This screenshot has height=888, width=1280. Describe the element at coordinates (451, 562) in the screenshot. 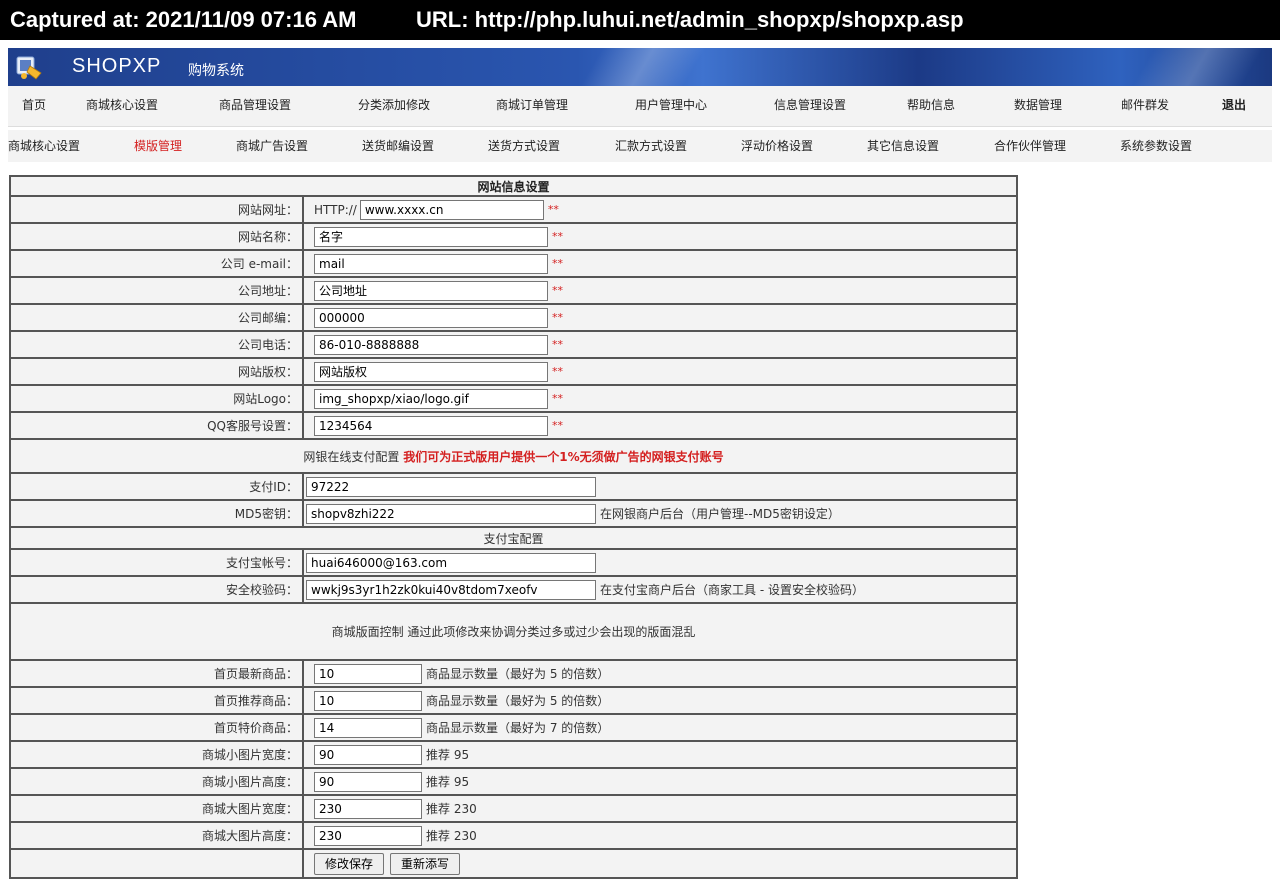

I see `alipay-account-input` at that location.